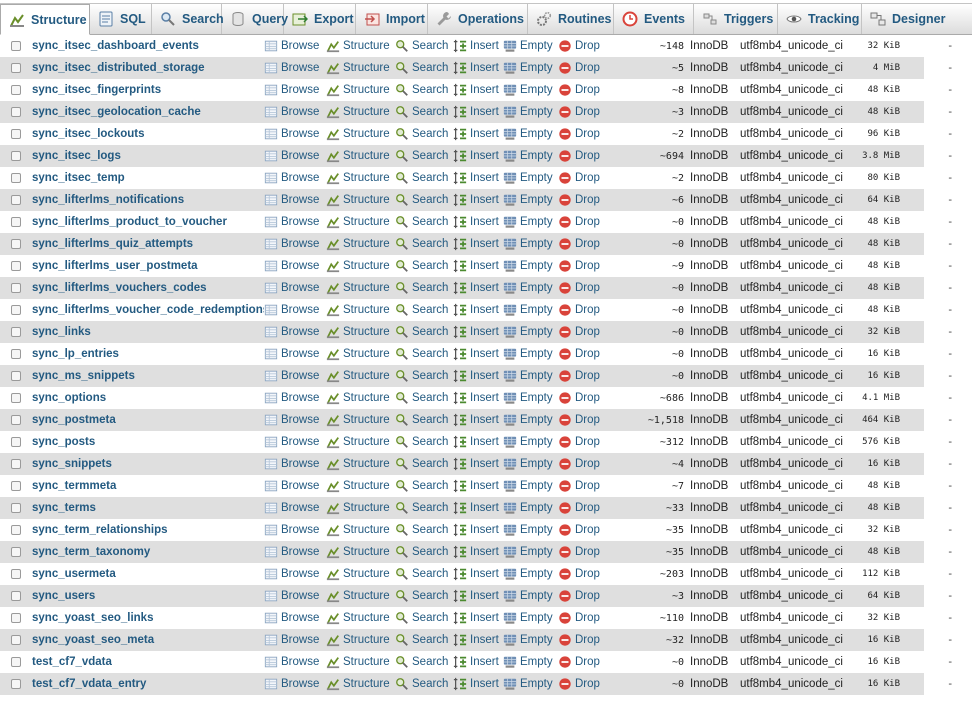 The height and width of the screenshot is (702, 972). Describe the element at coordinates (121, 19) in the screenshot. I see `tab-sql: SQL` at that location.